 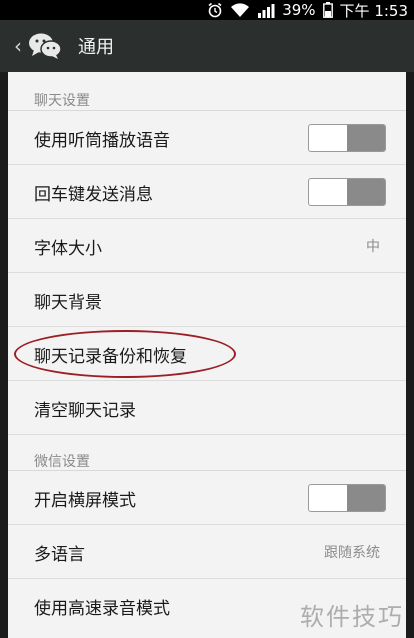 What do you see at coordinates (85, 411) in the screenshot?
I see `row-label: 清空聊天记录` at bounding box center [85, 411].